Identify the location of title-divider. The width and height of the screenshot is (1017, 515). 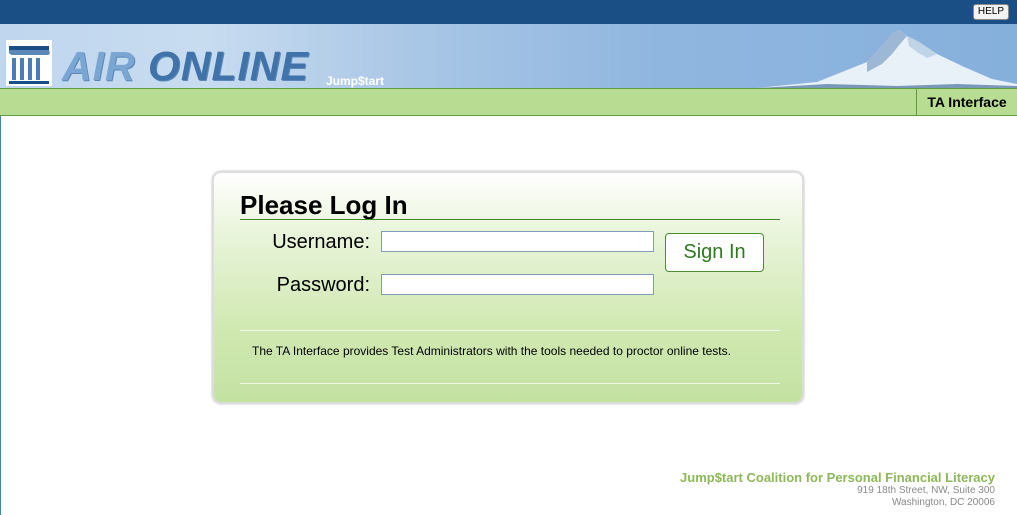
(510, 219).